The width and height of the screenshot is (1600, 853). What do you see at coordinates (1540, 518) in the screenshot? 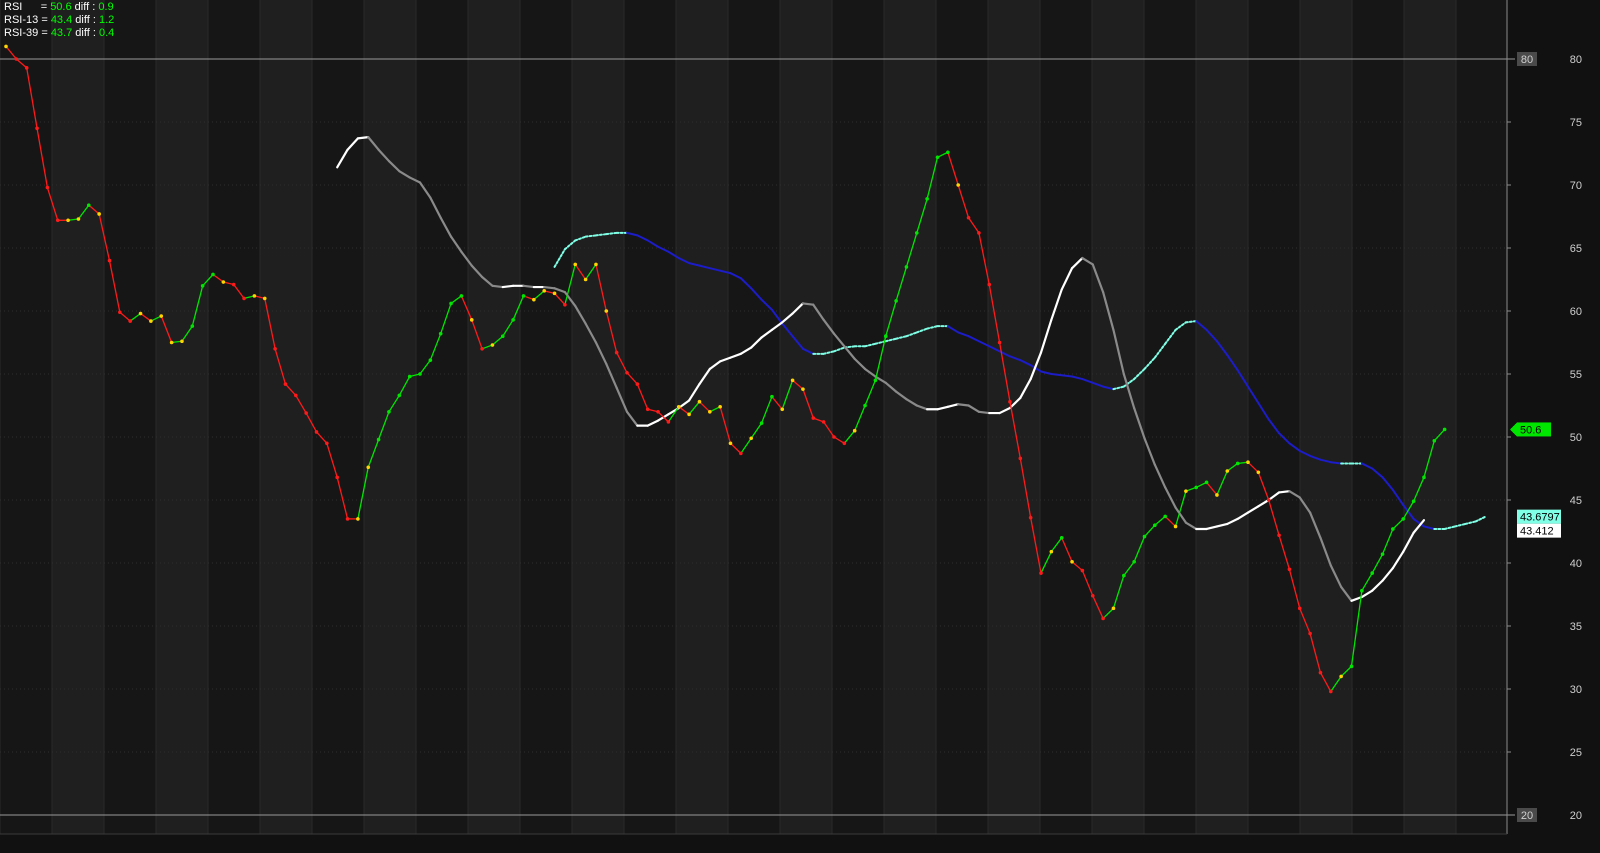
I see `price-tag-label: 43.6797` at bounding box center [1540, 518].